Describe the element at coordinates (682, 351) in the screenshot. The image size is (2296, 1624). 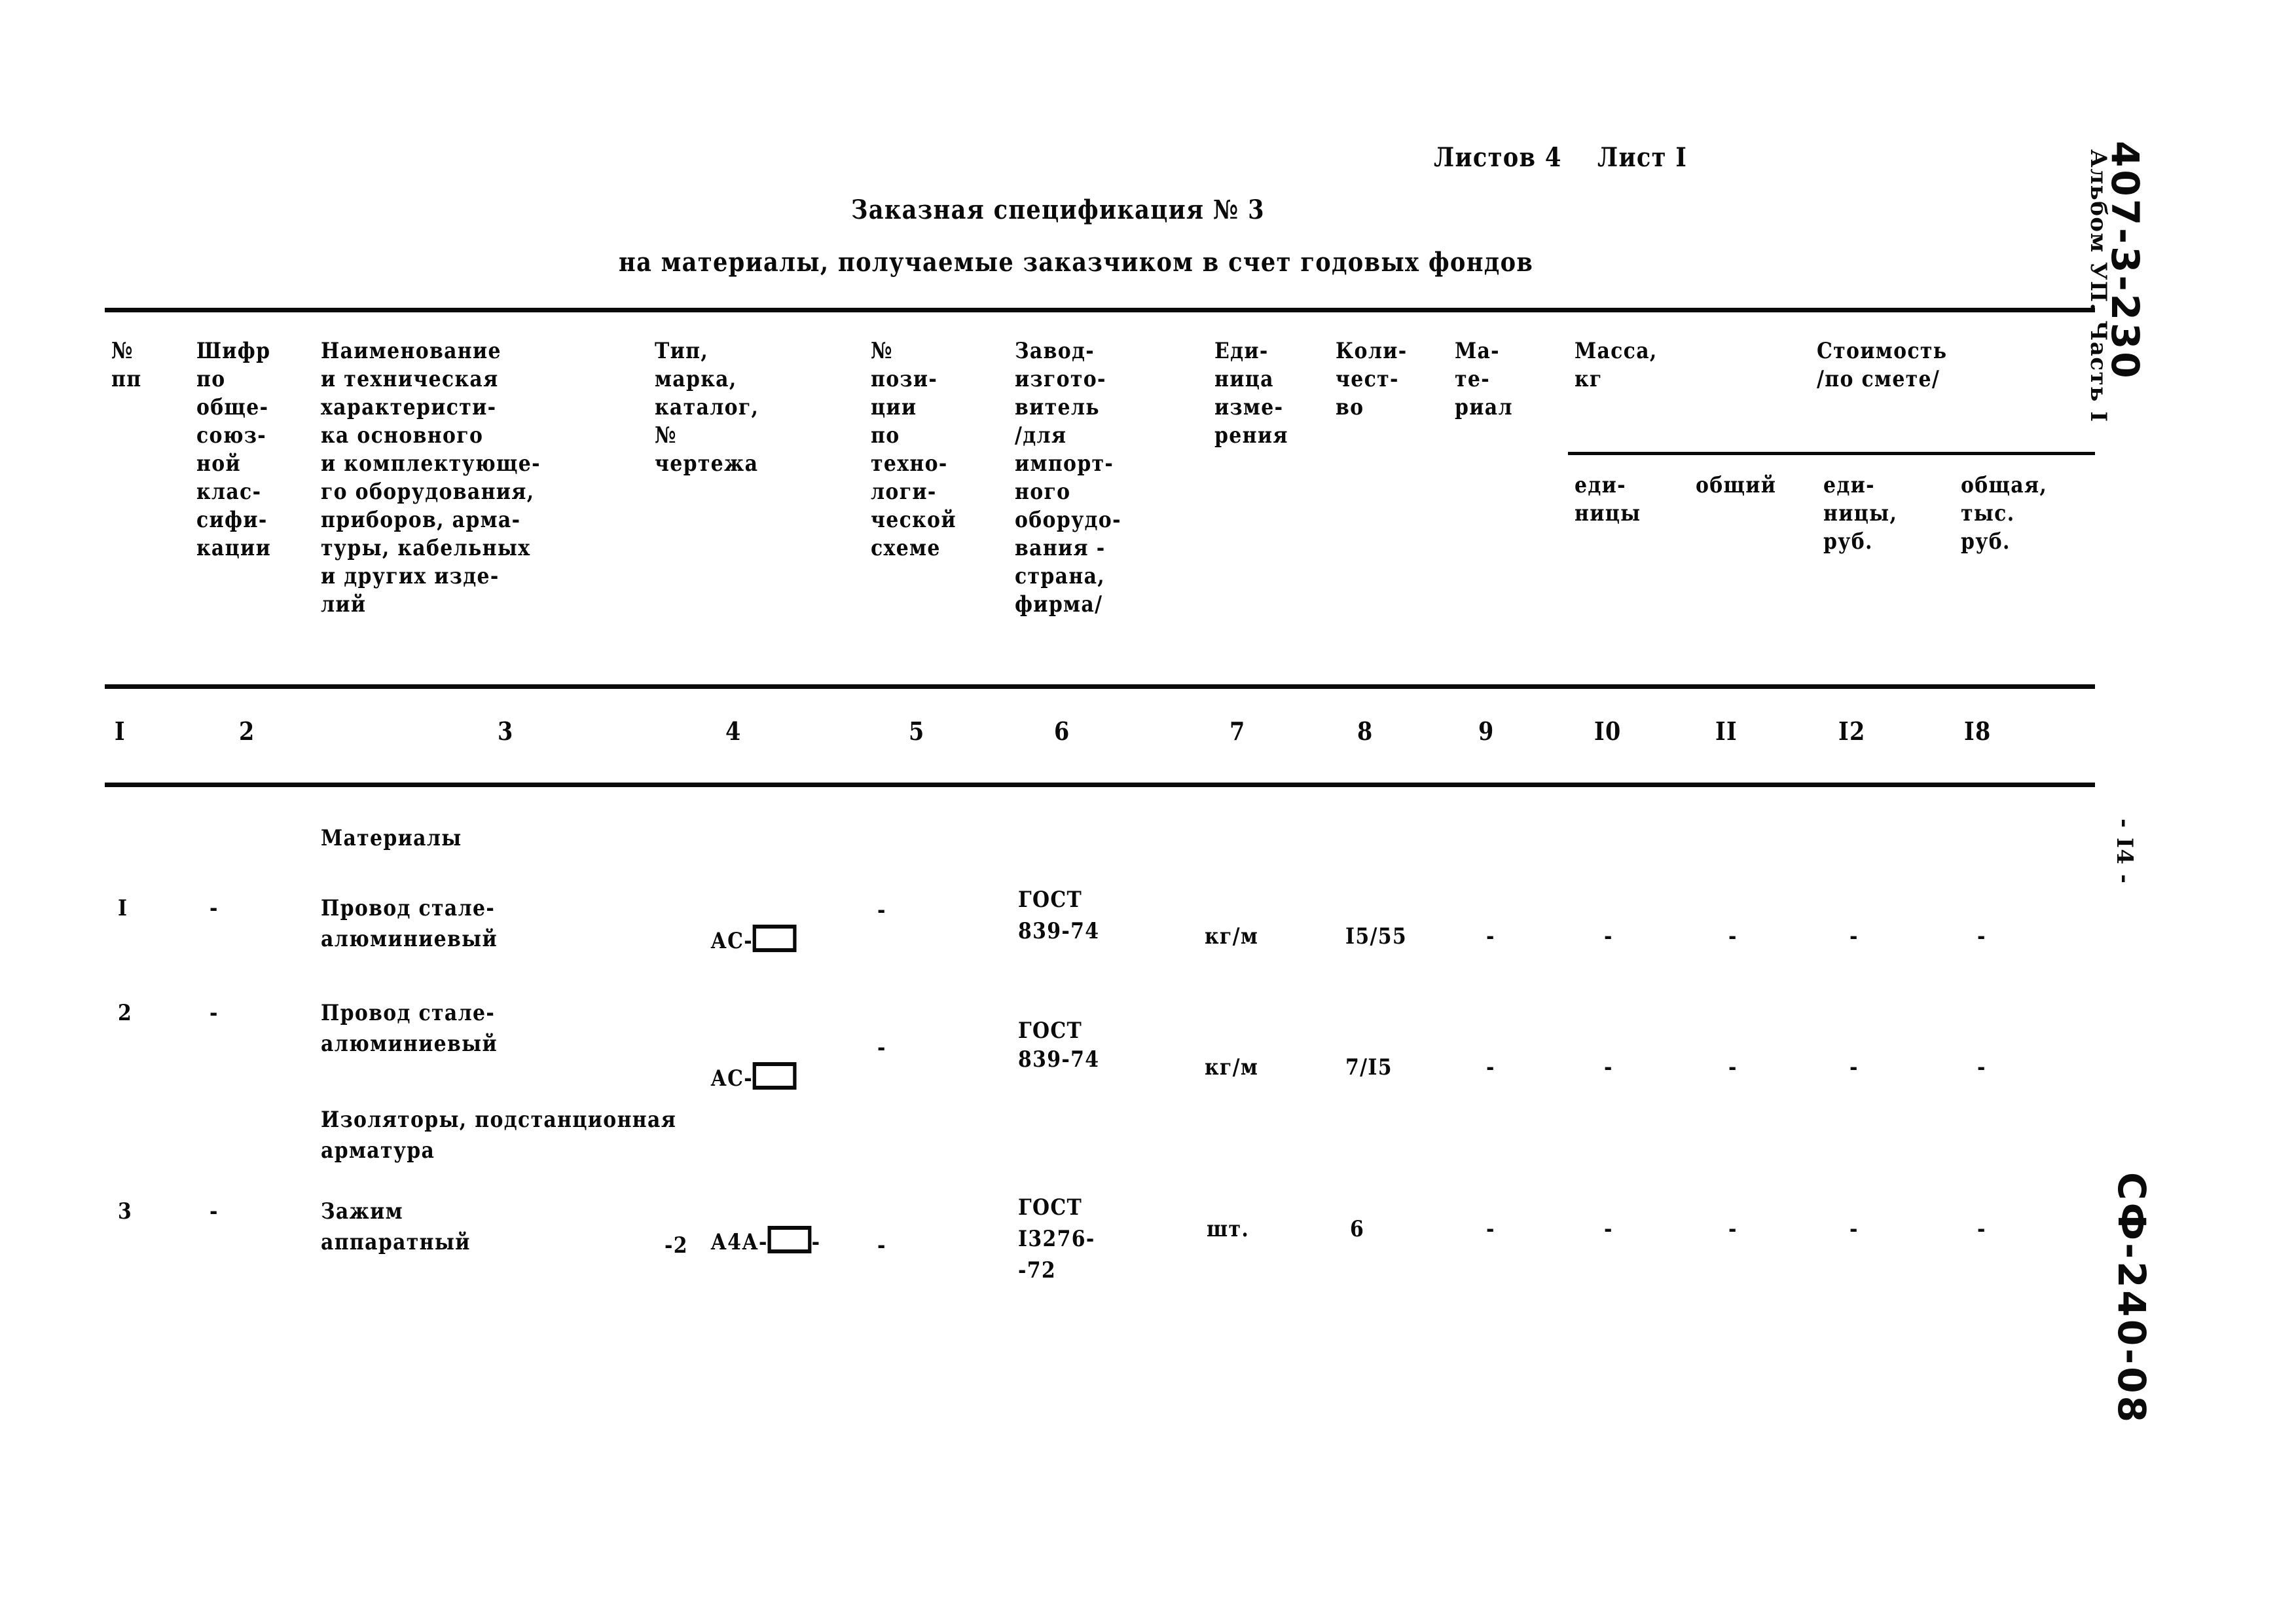
I see `header-4-line-0: Тип,` at that location.